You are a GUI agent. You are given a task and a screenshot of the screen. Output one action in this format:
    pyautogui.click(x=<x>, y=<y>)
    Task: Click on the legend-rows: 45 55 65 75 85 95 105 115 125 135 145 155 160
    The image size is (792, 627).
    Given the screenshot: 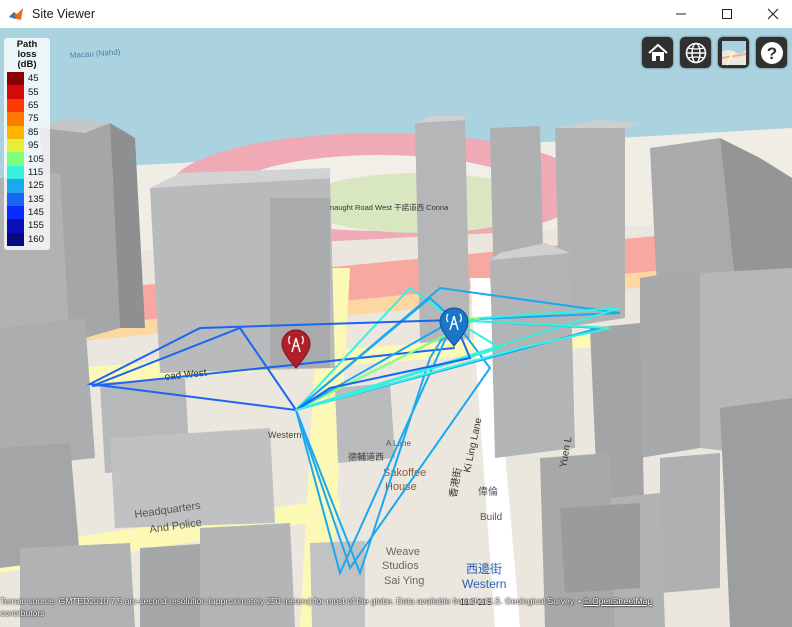 What is the action you would take?
    pyautogui.click(x=27, y=159)
    